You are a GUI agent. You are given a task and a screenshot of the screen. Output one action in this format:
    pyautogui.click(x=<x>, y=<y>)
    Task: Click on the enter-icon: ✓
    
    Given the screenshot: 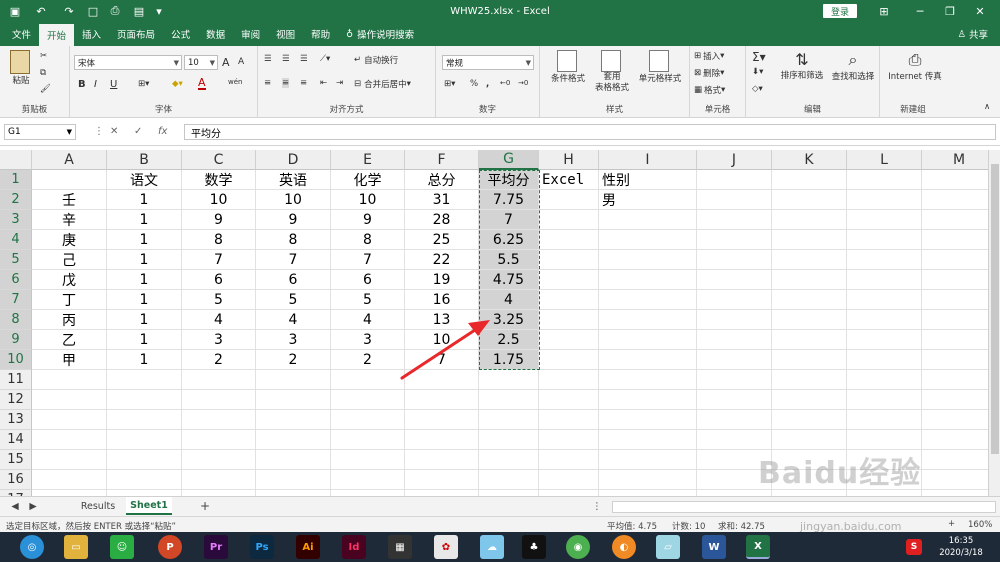 What is the action you would take?
    pyautogui.click(x=138, y=131)
    